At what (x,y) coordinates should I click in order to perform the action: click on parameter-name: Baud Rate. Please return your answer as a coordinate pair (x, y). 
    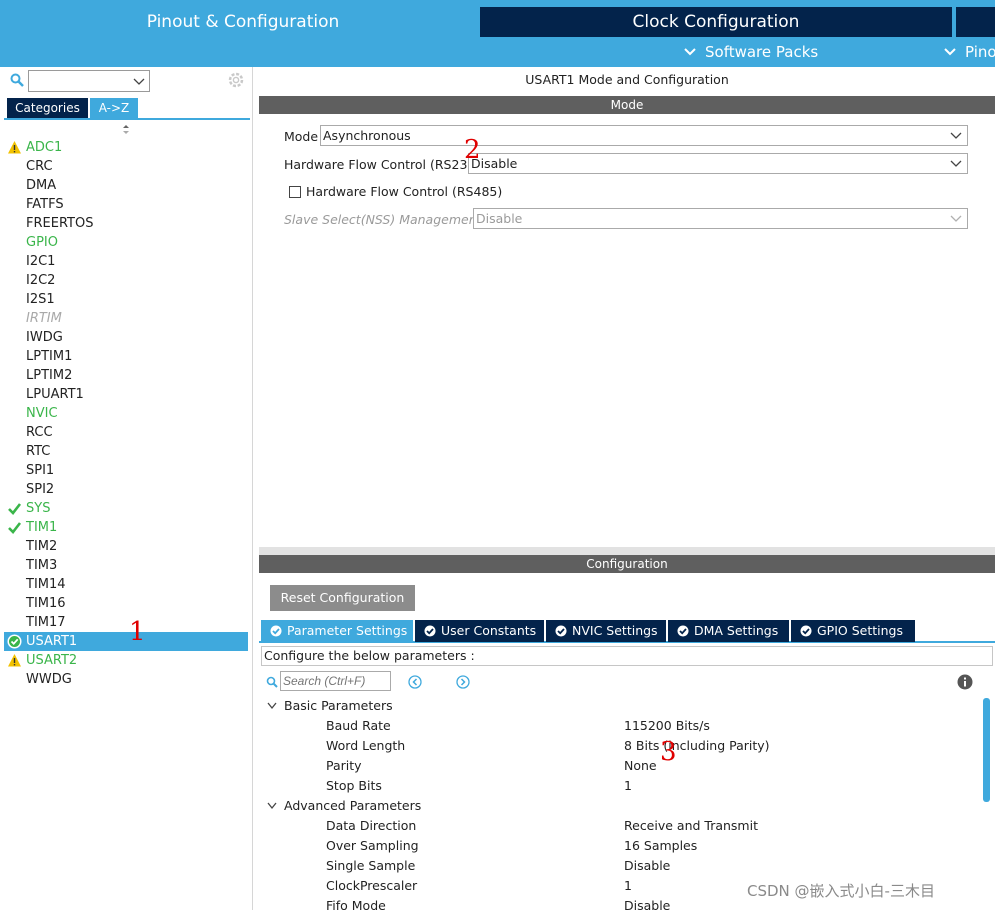
    Looking at the image, I should click on (358, 725).